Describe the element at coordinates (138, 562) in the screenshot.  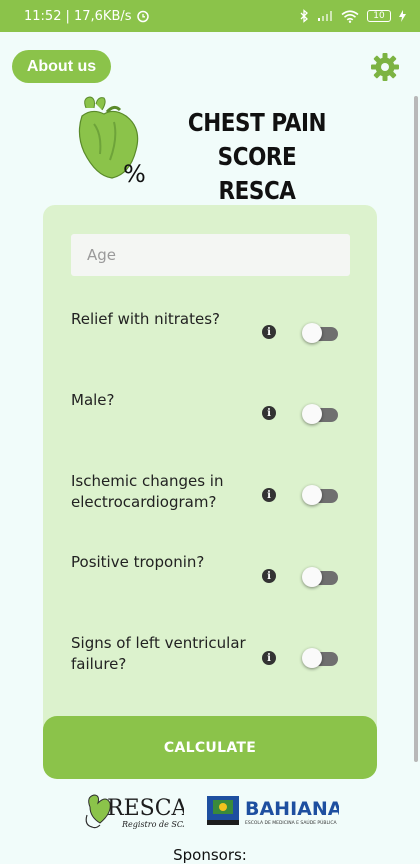
I see `question-label-troponin: Positive troponin?` at that location.